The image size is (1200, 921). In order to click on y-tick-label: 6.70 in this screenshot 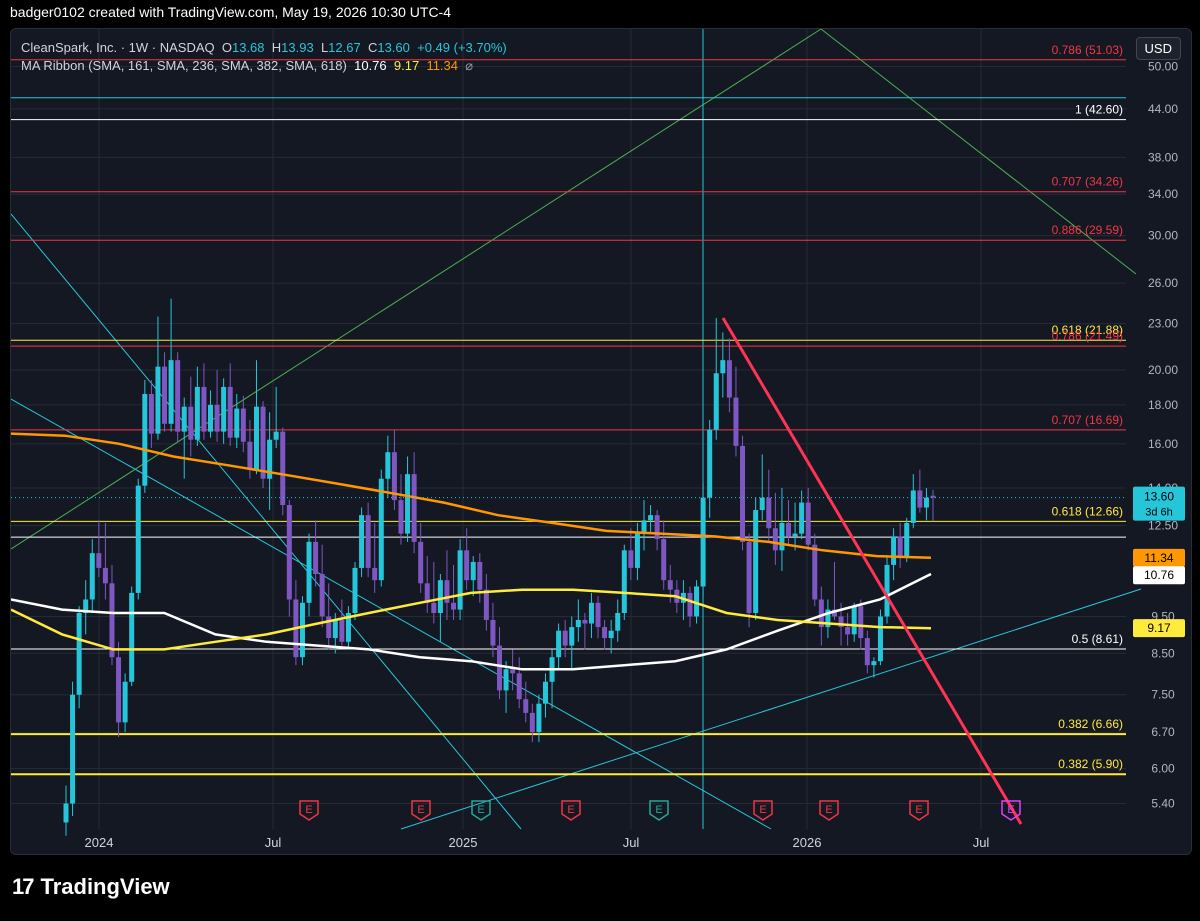, I will do `click(1163, 732)`.